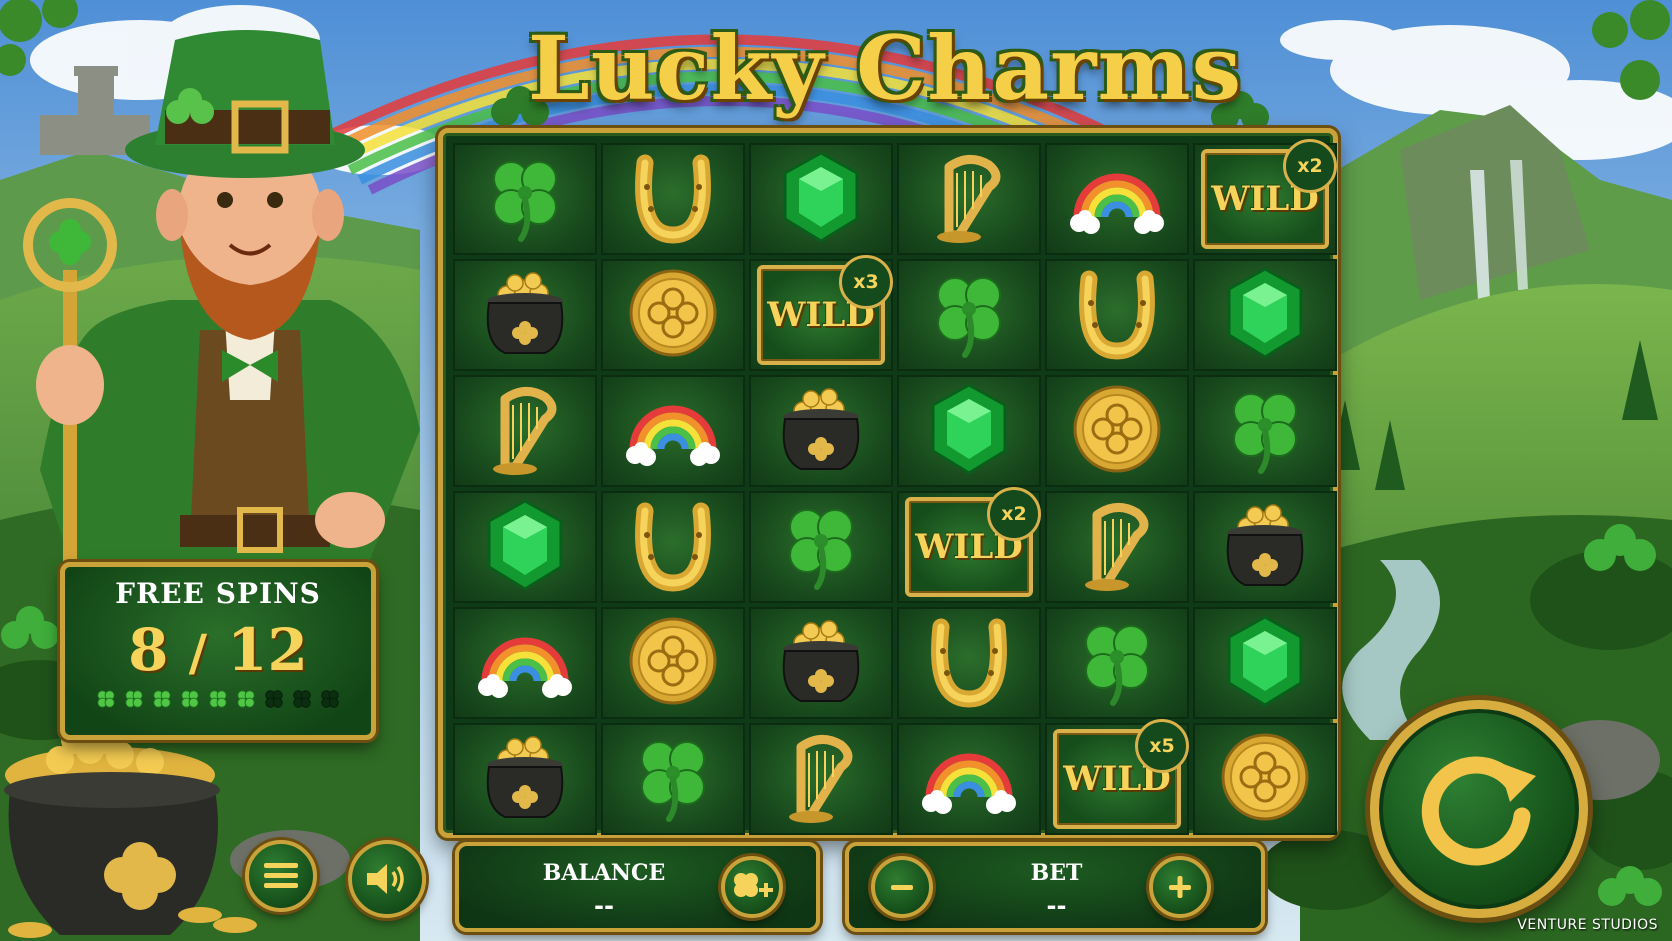 The width and height of the screenshot is (1672, 941). What do you see at coordinates (885, 68) in the screenshot?
I see `game-title: Lucky Charms` at bounding box center [885, 68].